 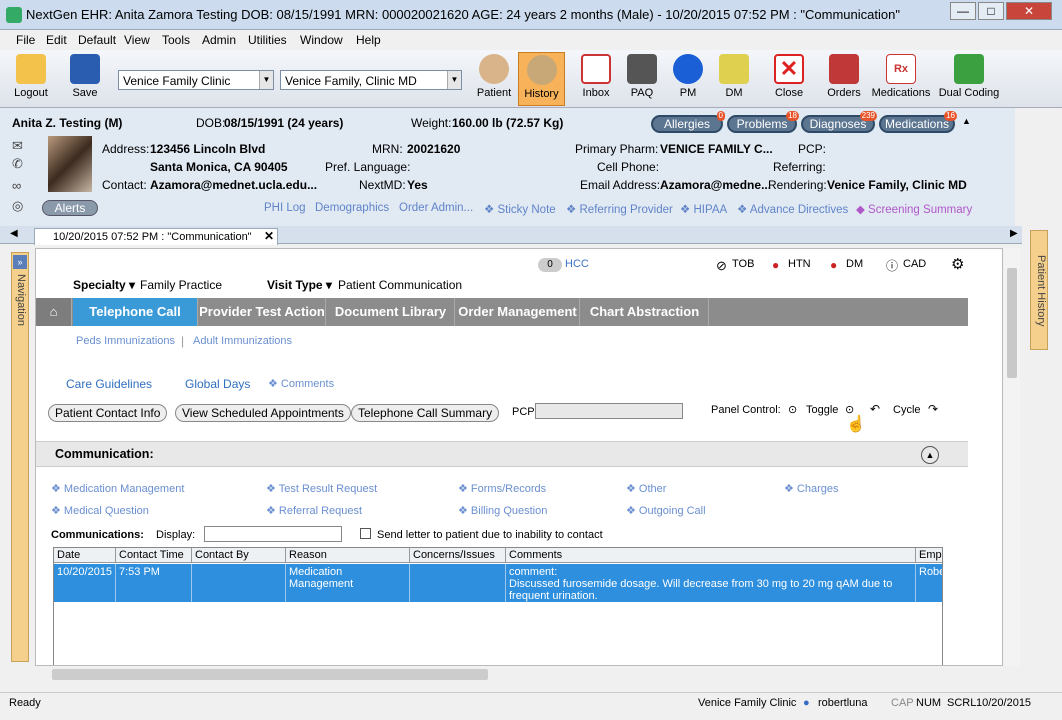 What do you see at coordinates (1029, 11) in the screenshot?
I see `close-window-button: ✕` at bounding box center [1029, 11].